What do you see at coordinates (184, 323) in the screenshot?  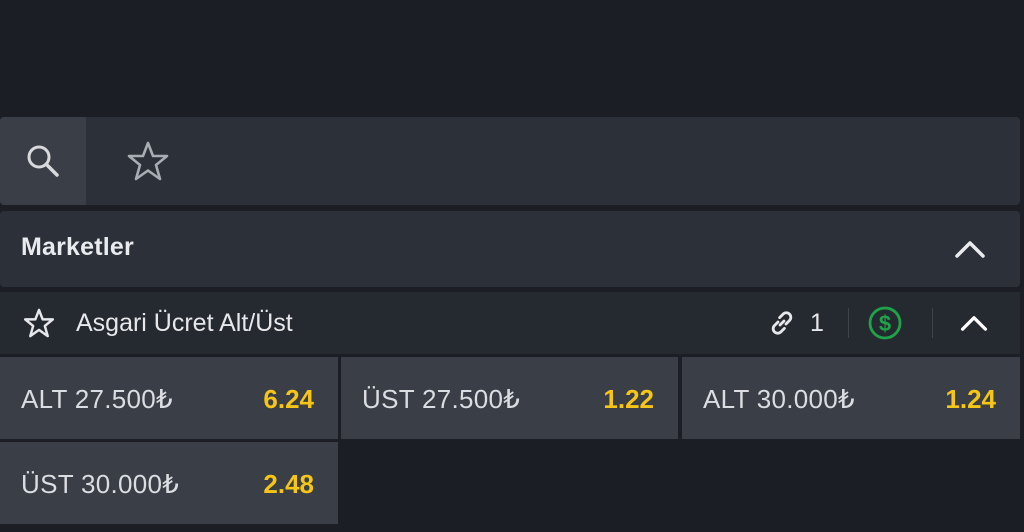 I see `market-name: Asgari Ücret Alt/Üst` at bounding box center [184, 323].